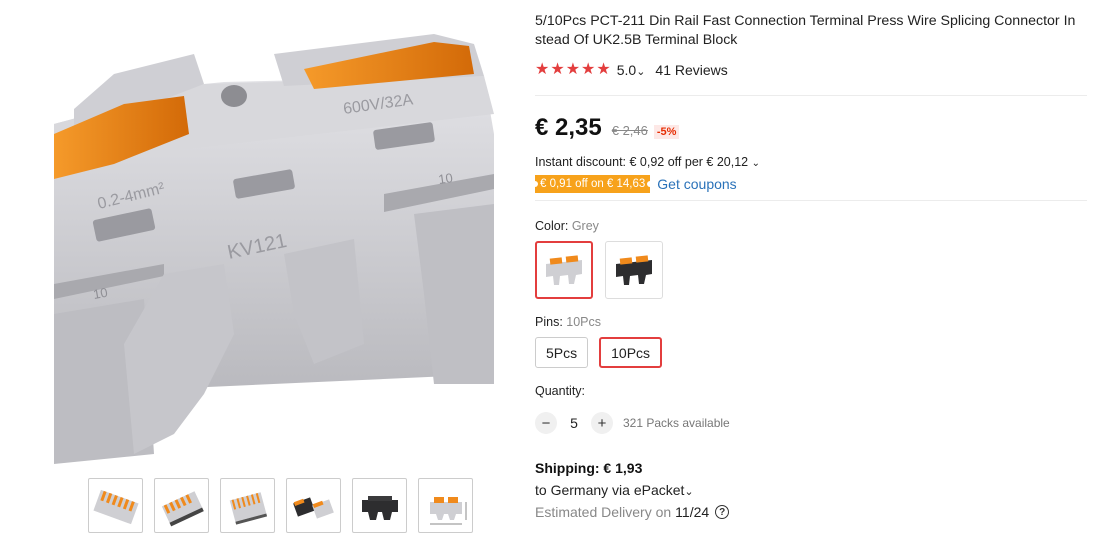  What do you see at coordinates (692, 512) in the screenshot?
I see `delivery-date: 11/24` at bounding box center [692, 512].